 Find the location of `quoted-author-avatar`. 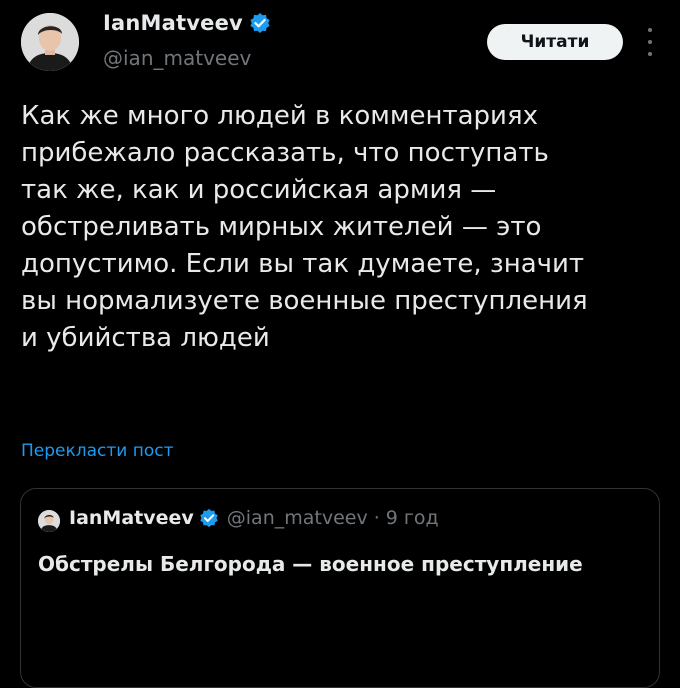

quoted-author-avatar is located at coordinates (49, 521).